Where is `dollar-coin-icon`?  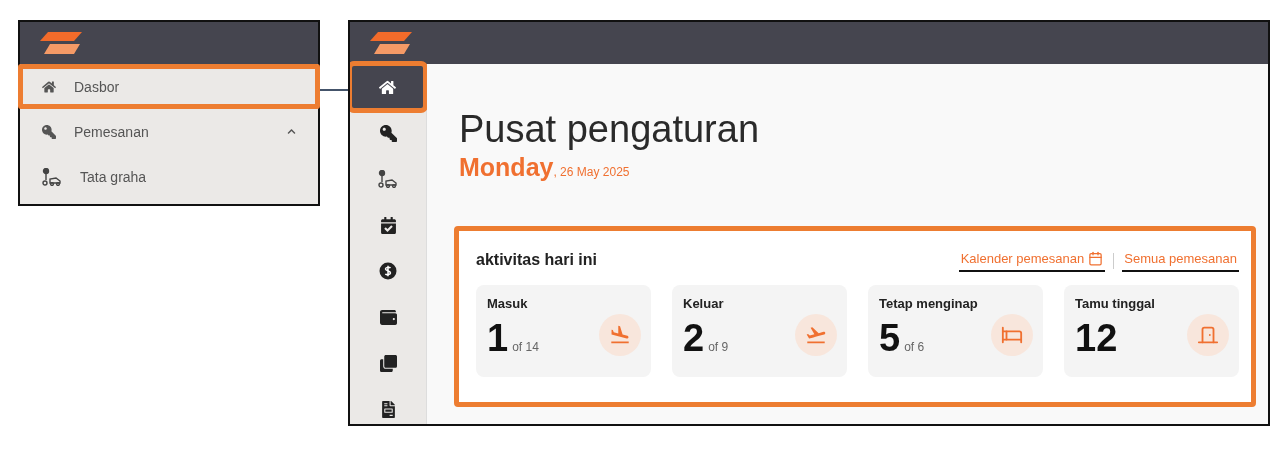 dollar-coin-icon is located at coordinates (388, 271).